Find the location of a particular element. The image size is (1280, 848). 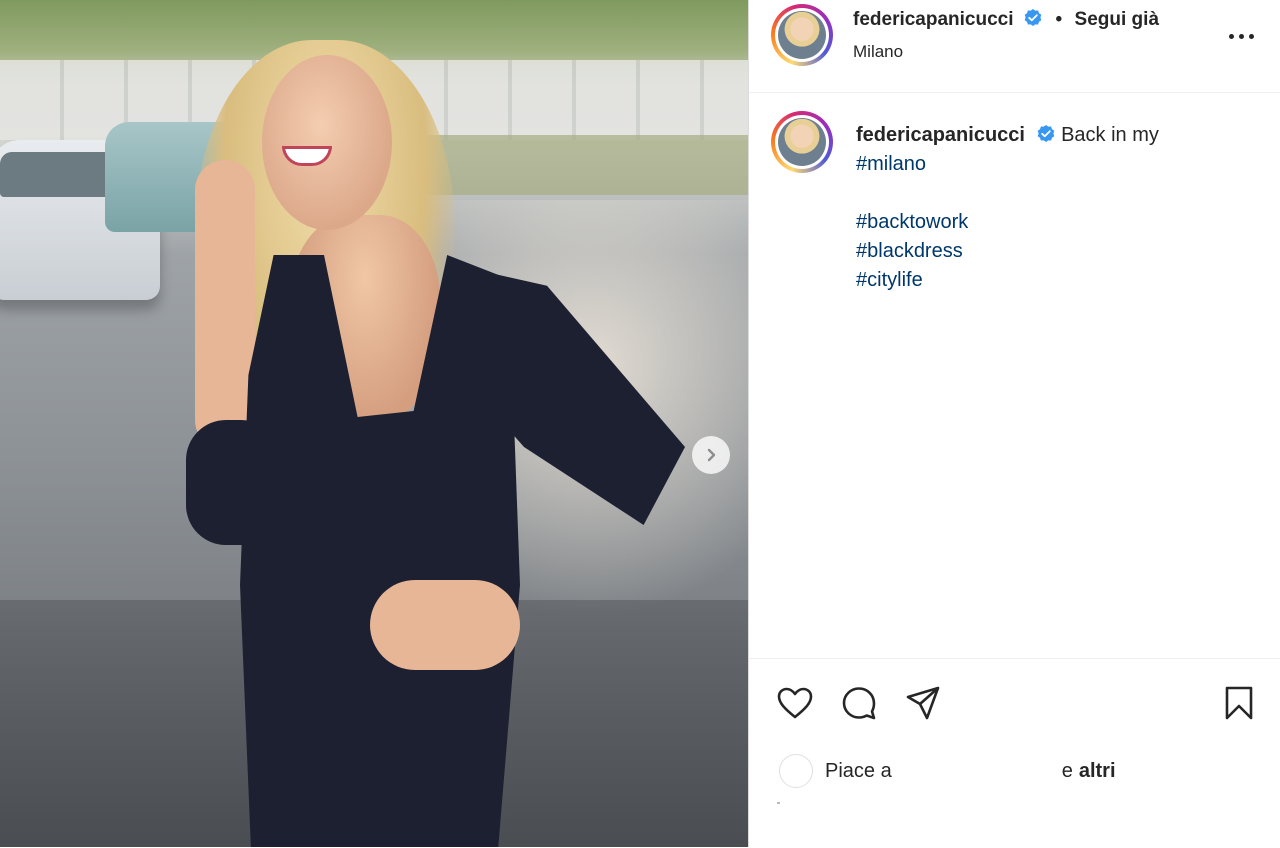

likes-prefix: Piace a is located at coordinates (858, 770).